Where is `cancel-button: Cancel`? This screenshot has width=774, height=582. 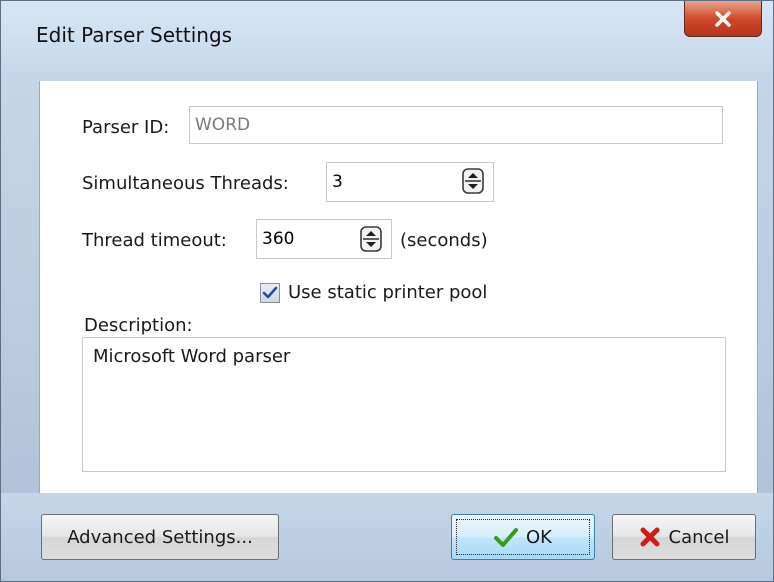 cancel-button: Cancel is located at coordinates (684, 537).